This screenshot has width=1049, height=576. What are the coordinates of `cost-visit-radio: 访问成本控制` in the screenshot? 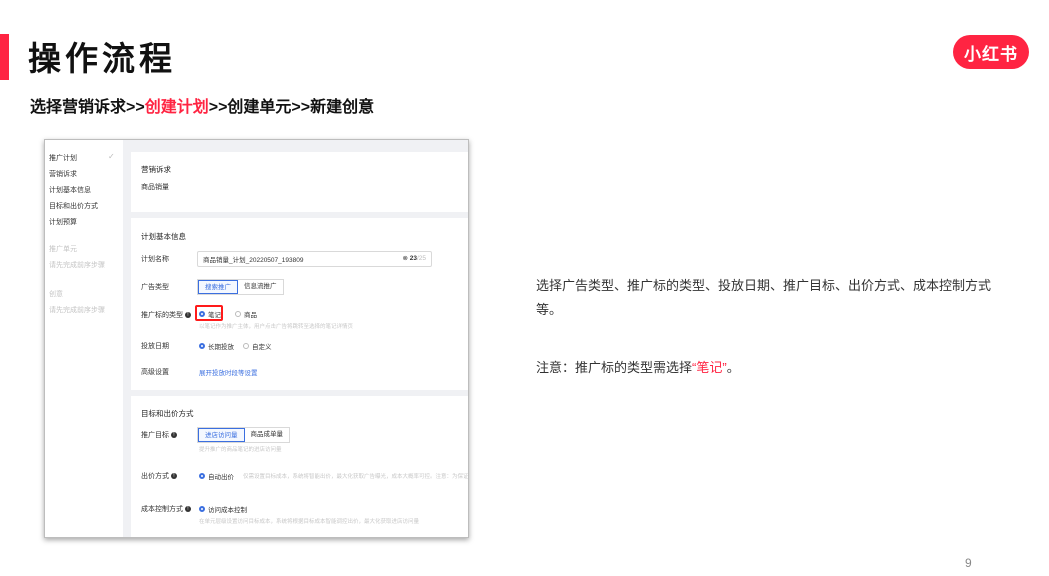 It's located at (223, 509).